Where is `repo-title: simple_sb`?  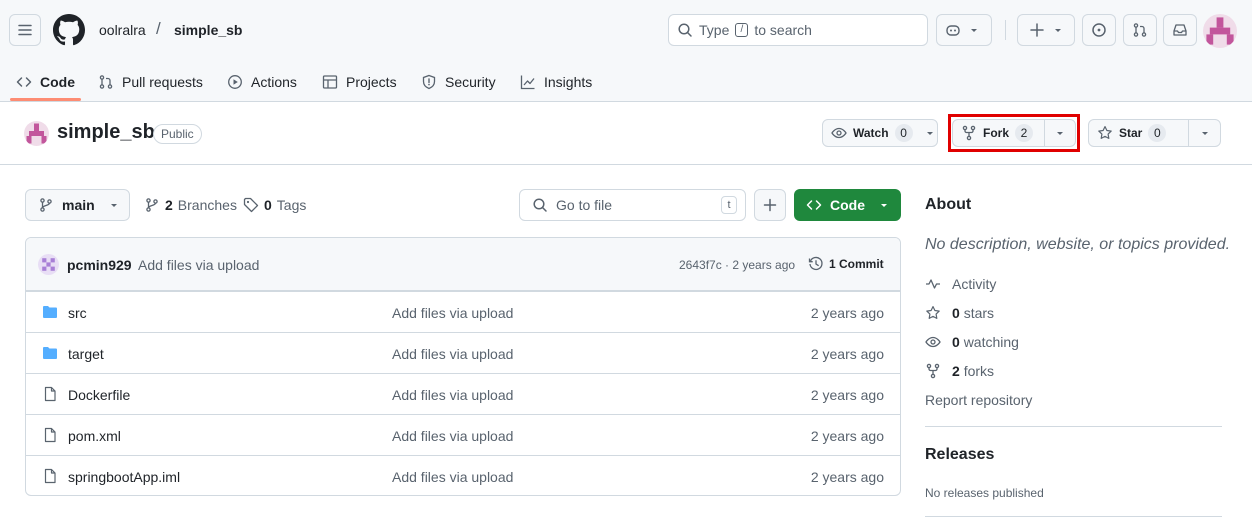
repo-title: simple_sb is located at coordinates (106, 132).